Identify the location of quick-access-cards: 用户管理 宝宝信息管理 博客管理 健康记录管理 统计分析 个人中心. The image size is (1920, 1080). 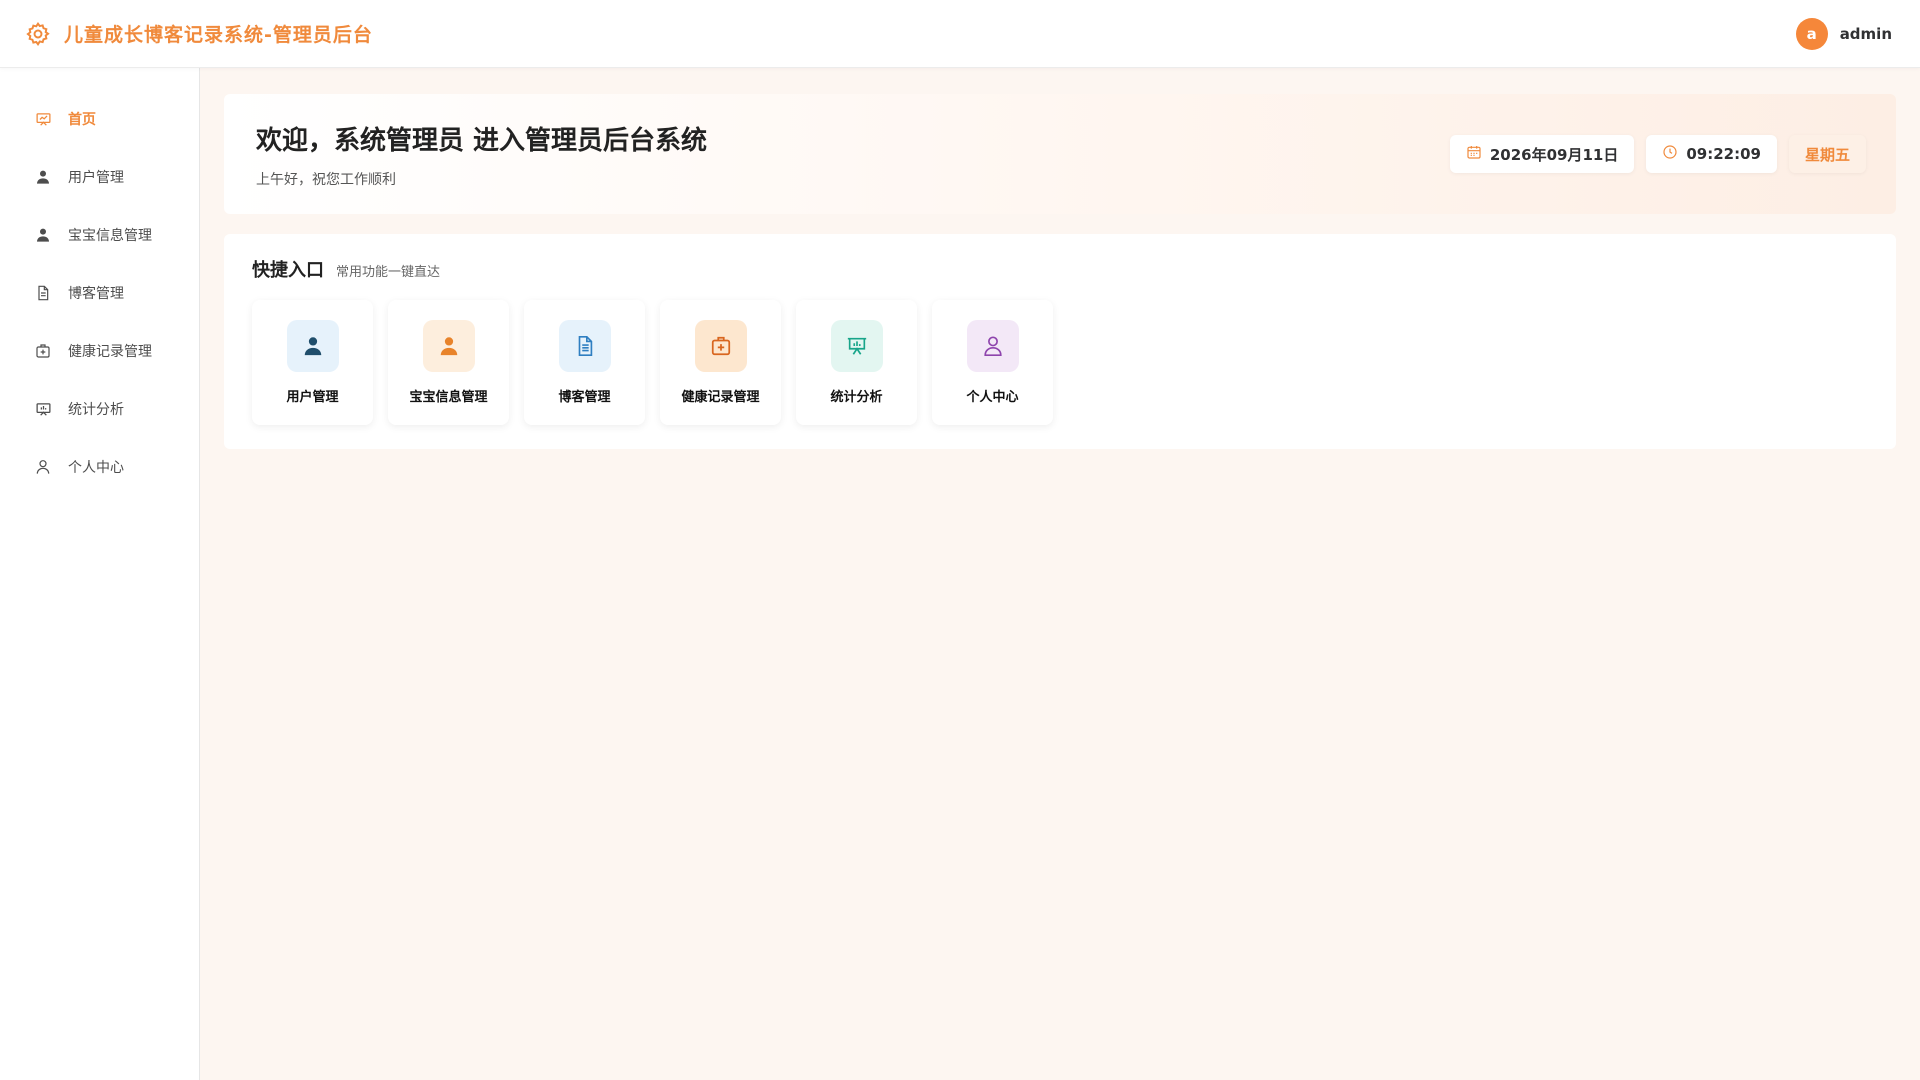
(1060, 362).